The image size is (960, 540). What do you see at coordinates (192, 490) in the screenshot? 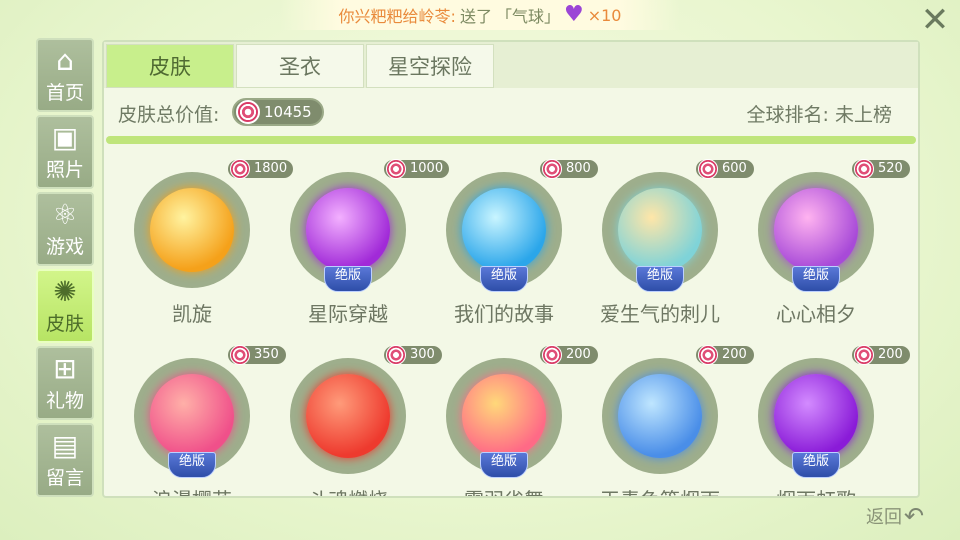
I see `skin-name: 浪漫樱花` at bounding box center [192, 490].